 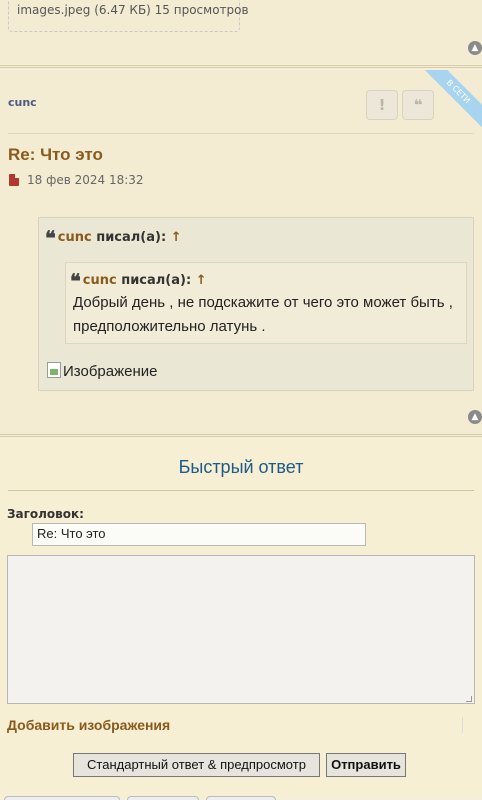 I want to click on quote-source-link: ↑, so click(x=176, y=237).